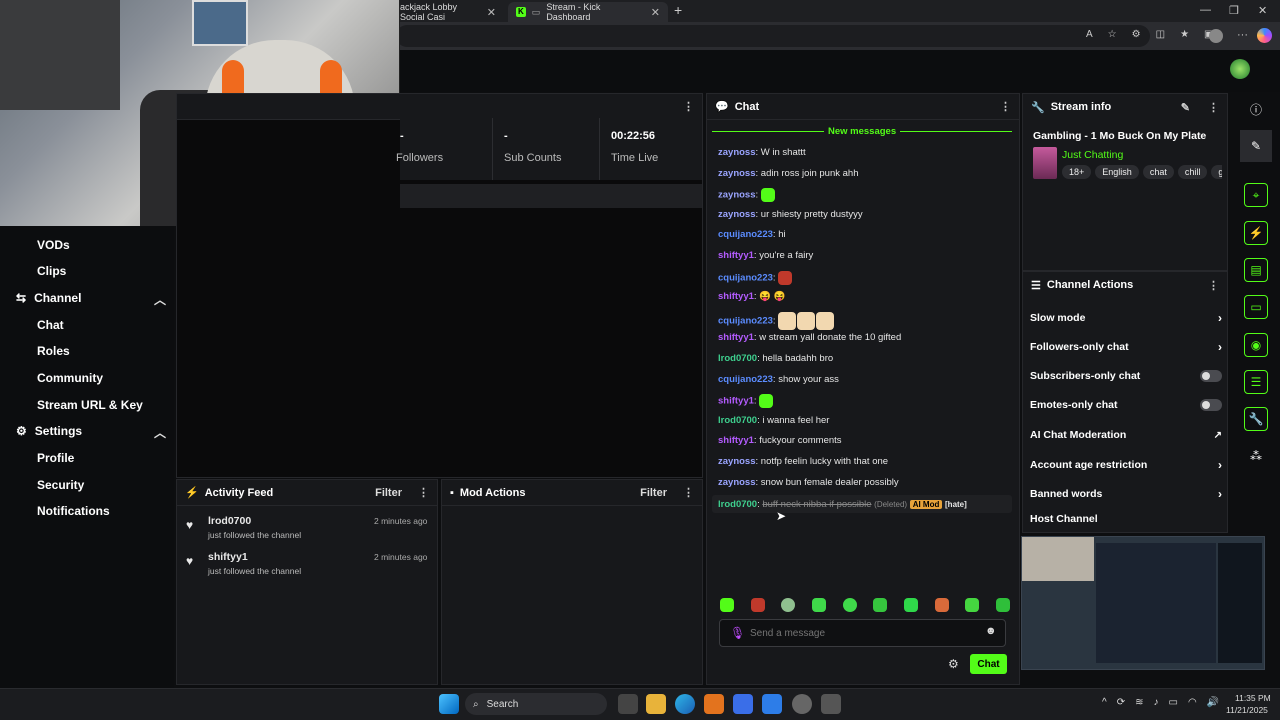  I want to click on emoji-picker-icon: ☻, so click(991, 631).